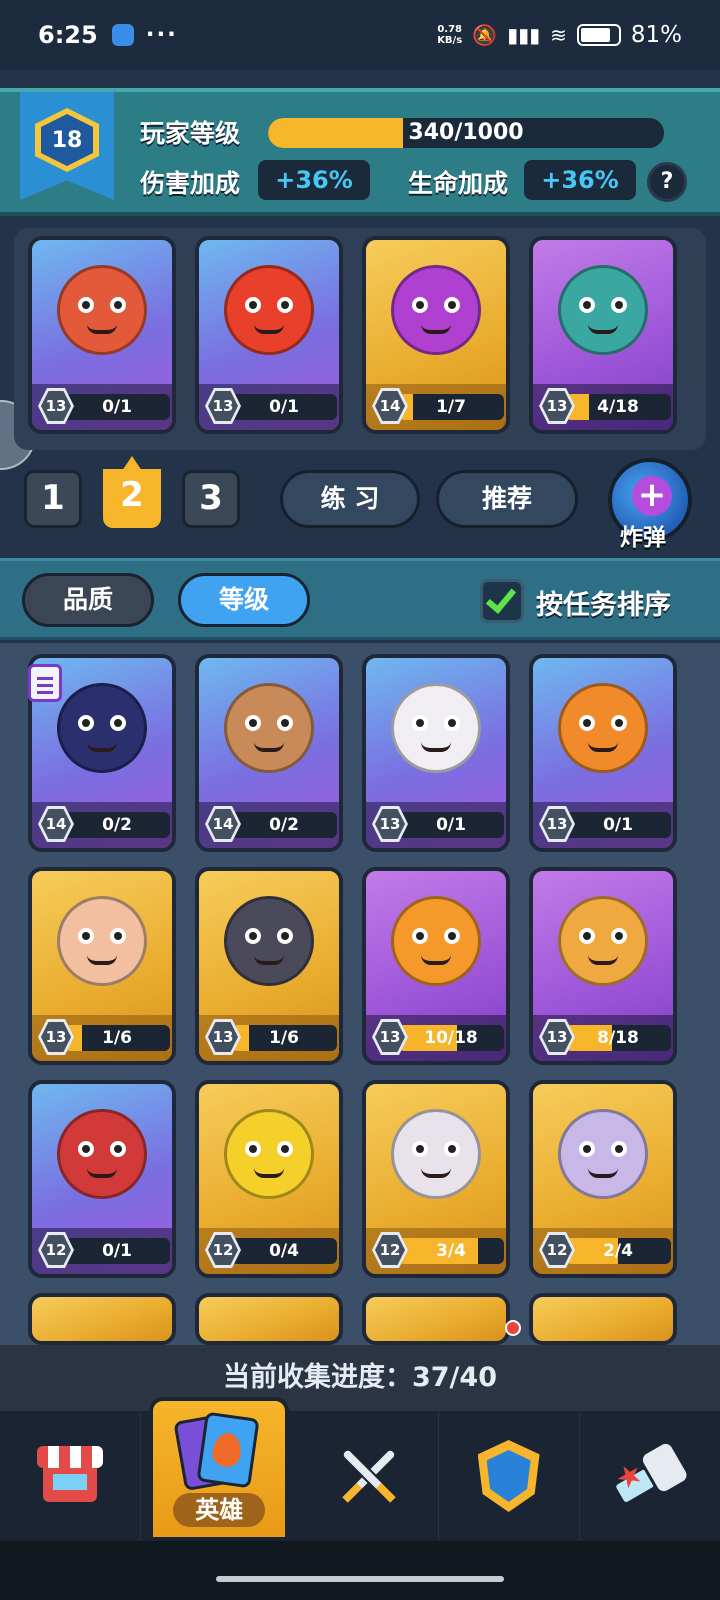  I want to click on player-panel: 18 玩家等级 340/1000 伤害加成 +36% 生命加成 +36% ?, so click(360, 152).